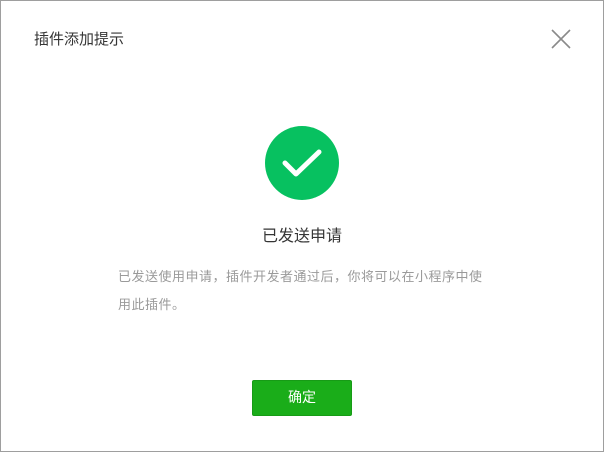 Image resolution: width=604 pixels, height=452 pixels. What do you see at coordinates (302, 398) in the screenshot?
I see `confirm-button: 确定` at bounding box center [302, 398].